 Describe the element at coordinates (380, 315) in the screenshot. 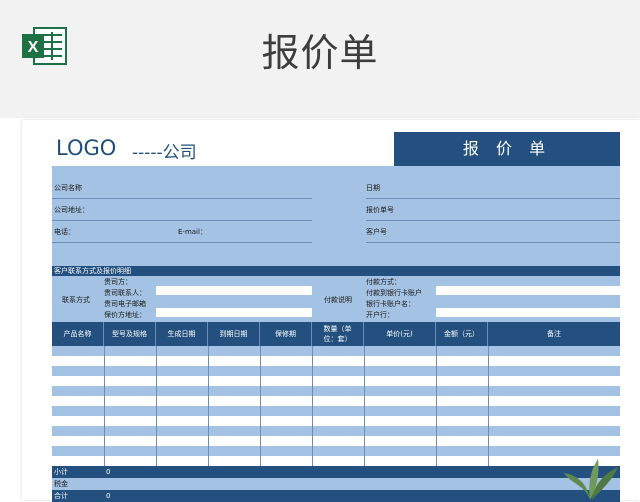

I see `bank-label: 开户行：` at that location.